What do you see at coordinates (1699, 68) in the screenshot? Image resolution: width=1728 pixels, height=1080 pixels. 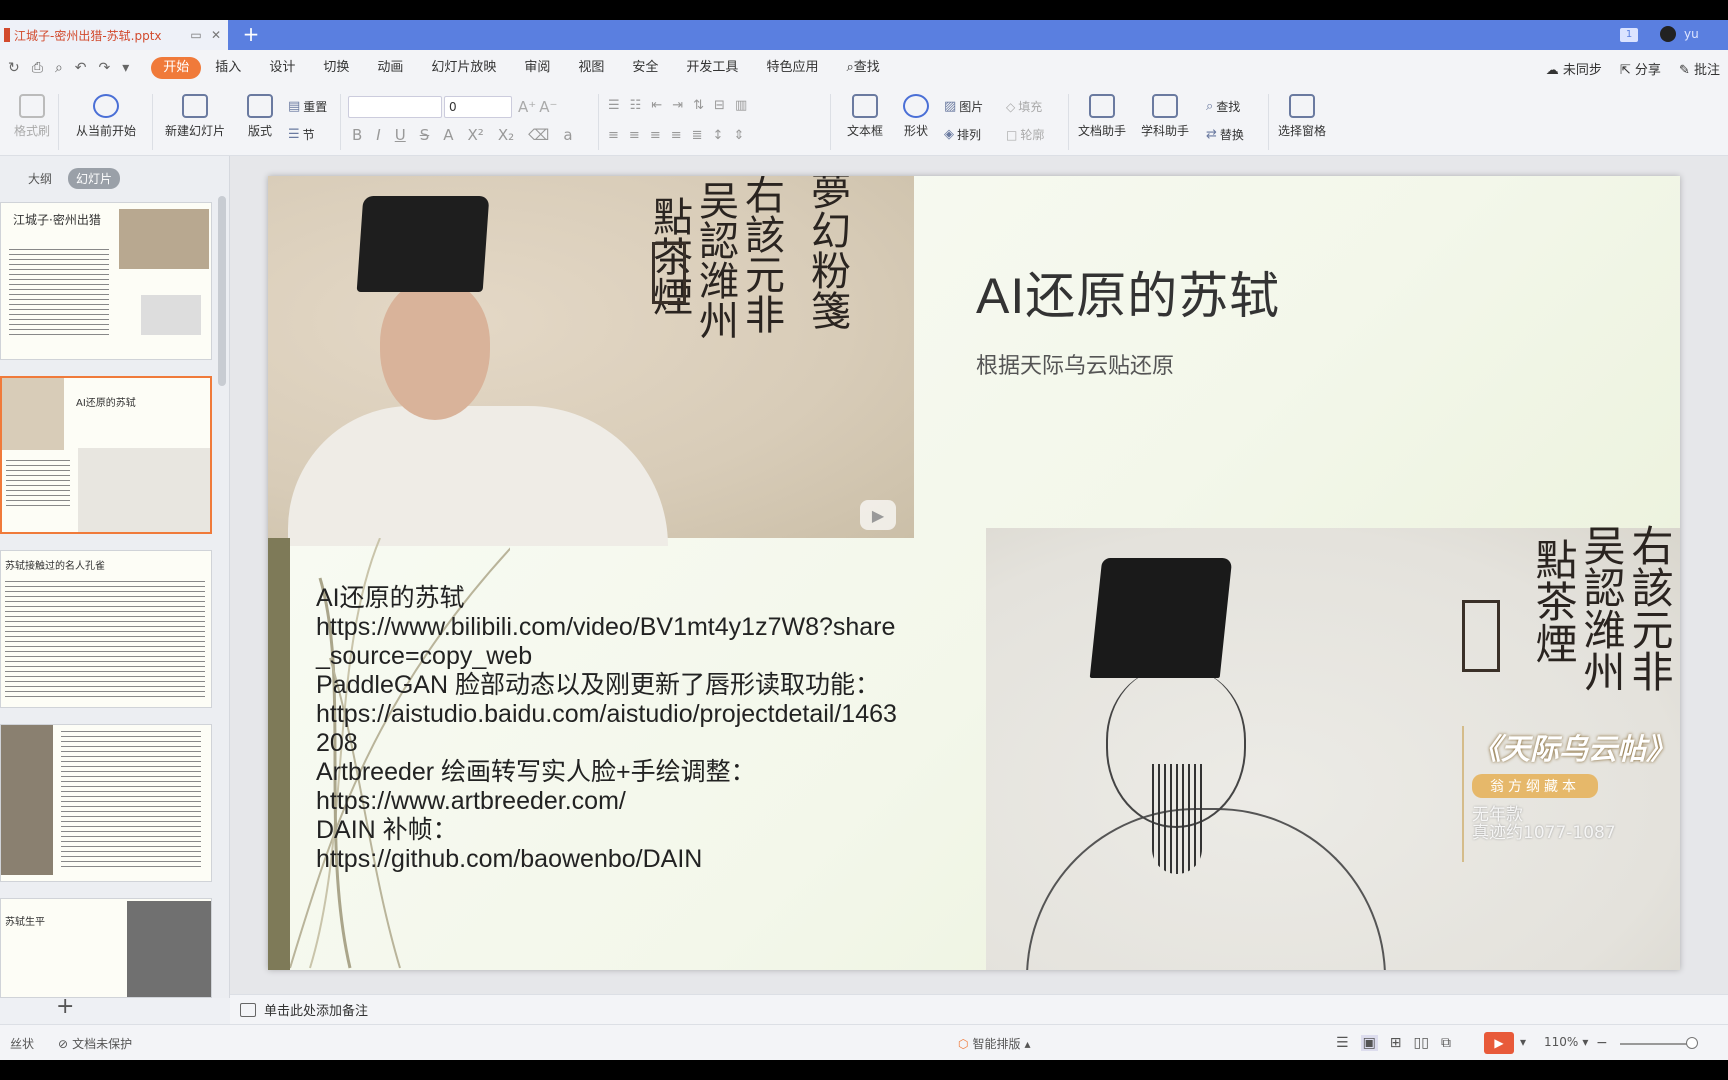 I see `comment-button: ✎ 批注` at bounding box center [1699, 68].